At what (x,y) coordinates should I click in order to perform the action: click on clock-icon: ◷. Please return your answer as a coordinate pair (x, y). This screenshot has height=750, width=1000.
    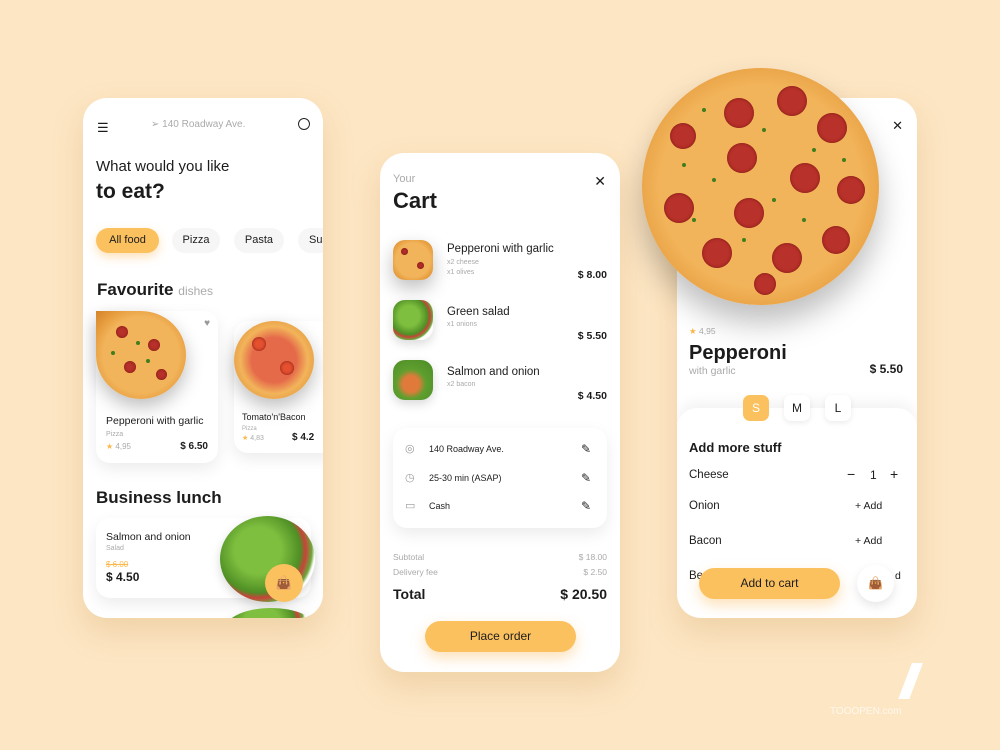
    Looking at the image, I should click on (410, 478).